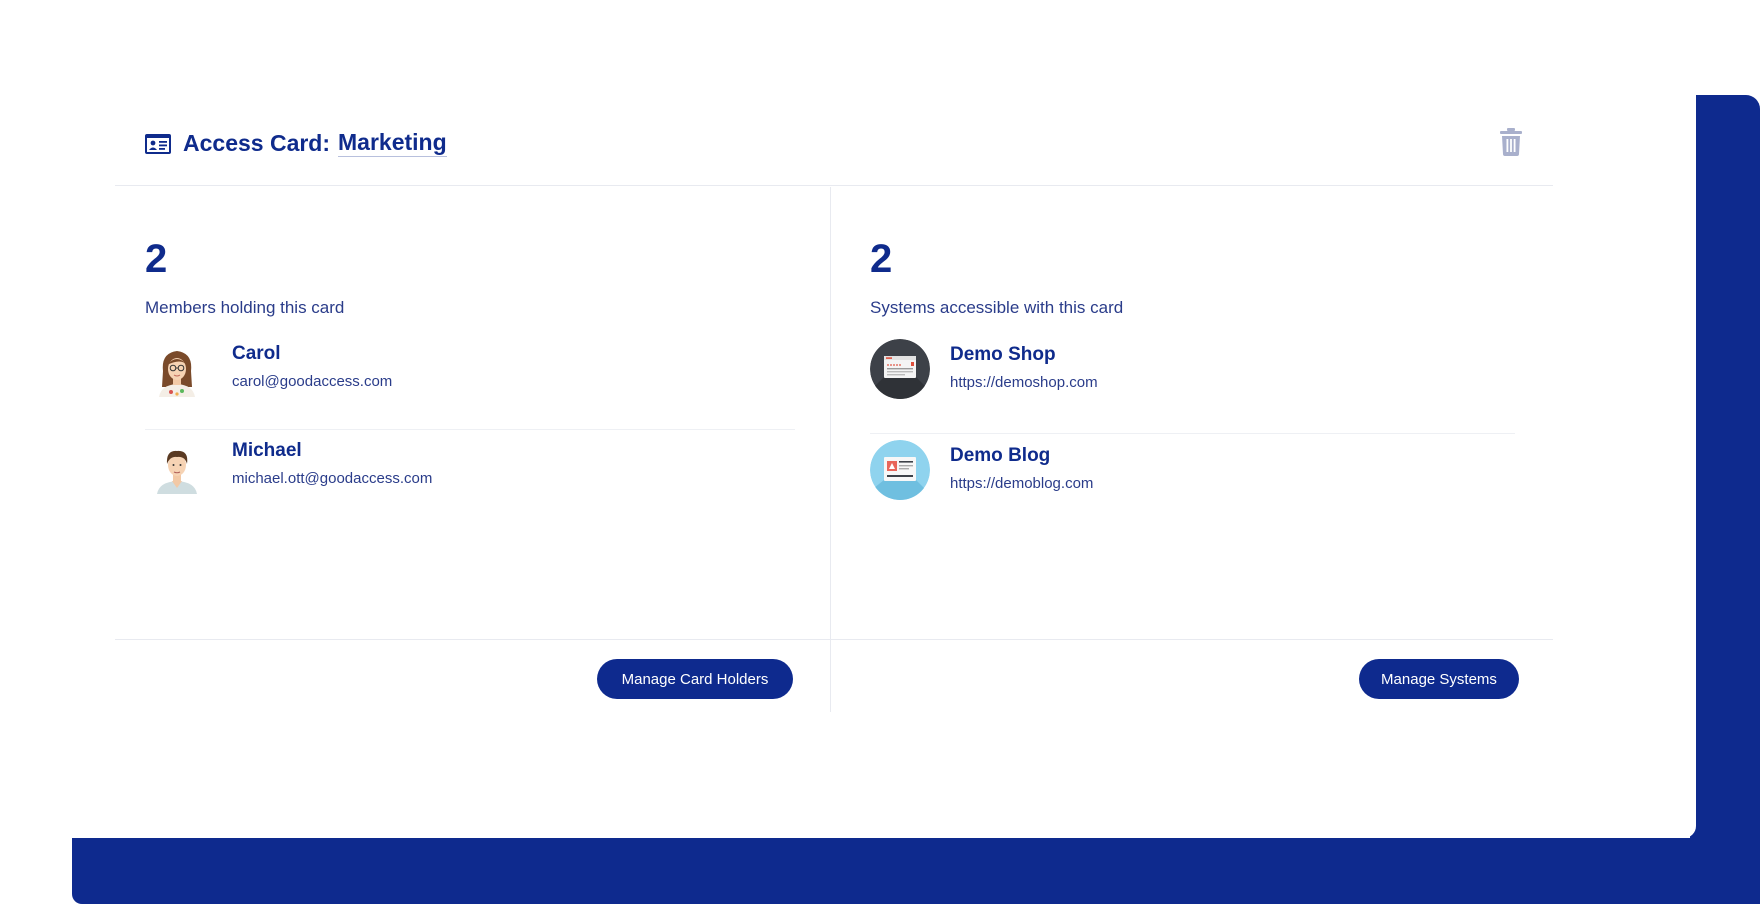 The height and width of the screenshot is (904, 1760). What do you see at coordinates (267, 450) in the screenshot?
I see `member-name: Michael` at bounding box center [267, 450].